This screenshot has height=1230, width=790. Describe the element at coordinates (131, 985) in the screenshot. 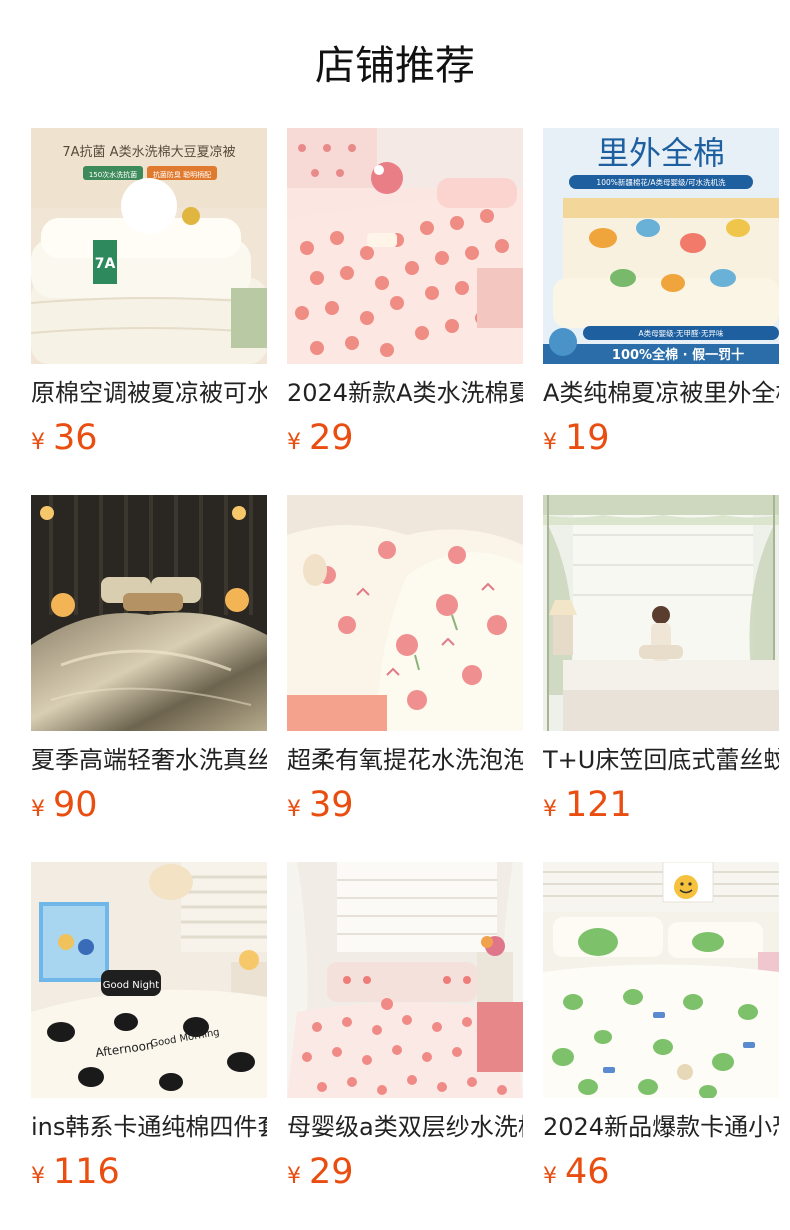

I see `image-pillow-text: Good Night` at that location.